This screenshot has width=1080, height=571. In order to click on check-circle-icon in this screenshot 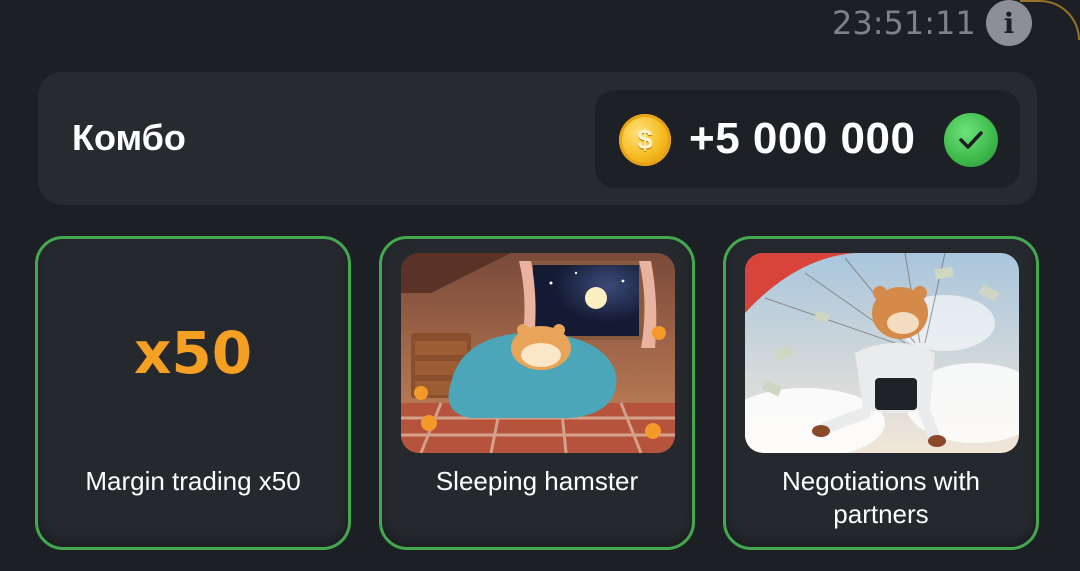, I will do `click(971, 140)`.